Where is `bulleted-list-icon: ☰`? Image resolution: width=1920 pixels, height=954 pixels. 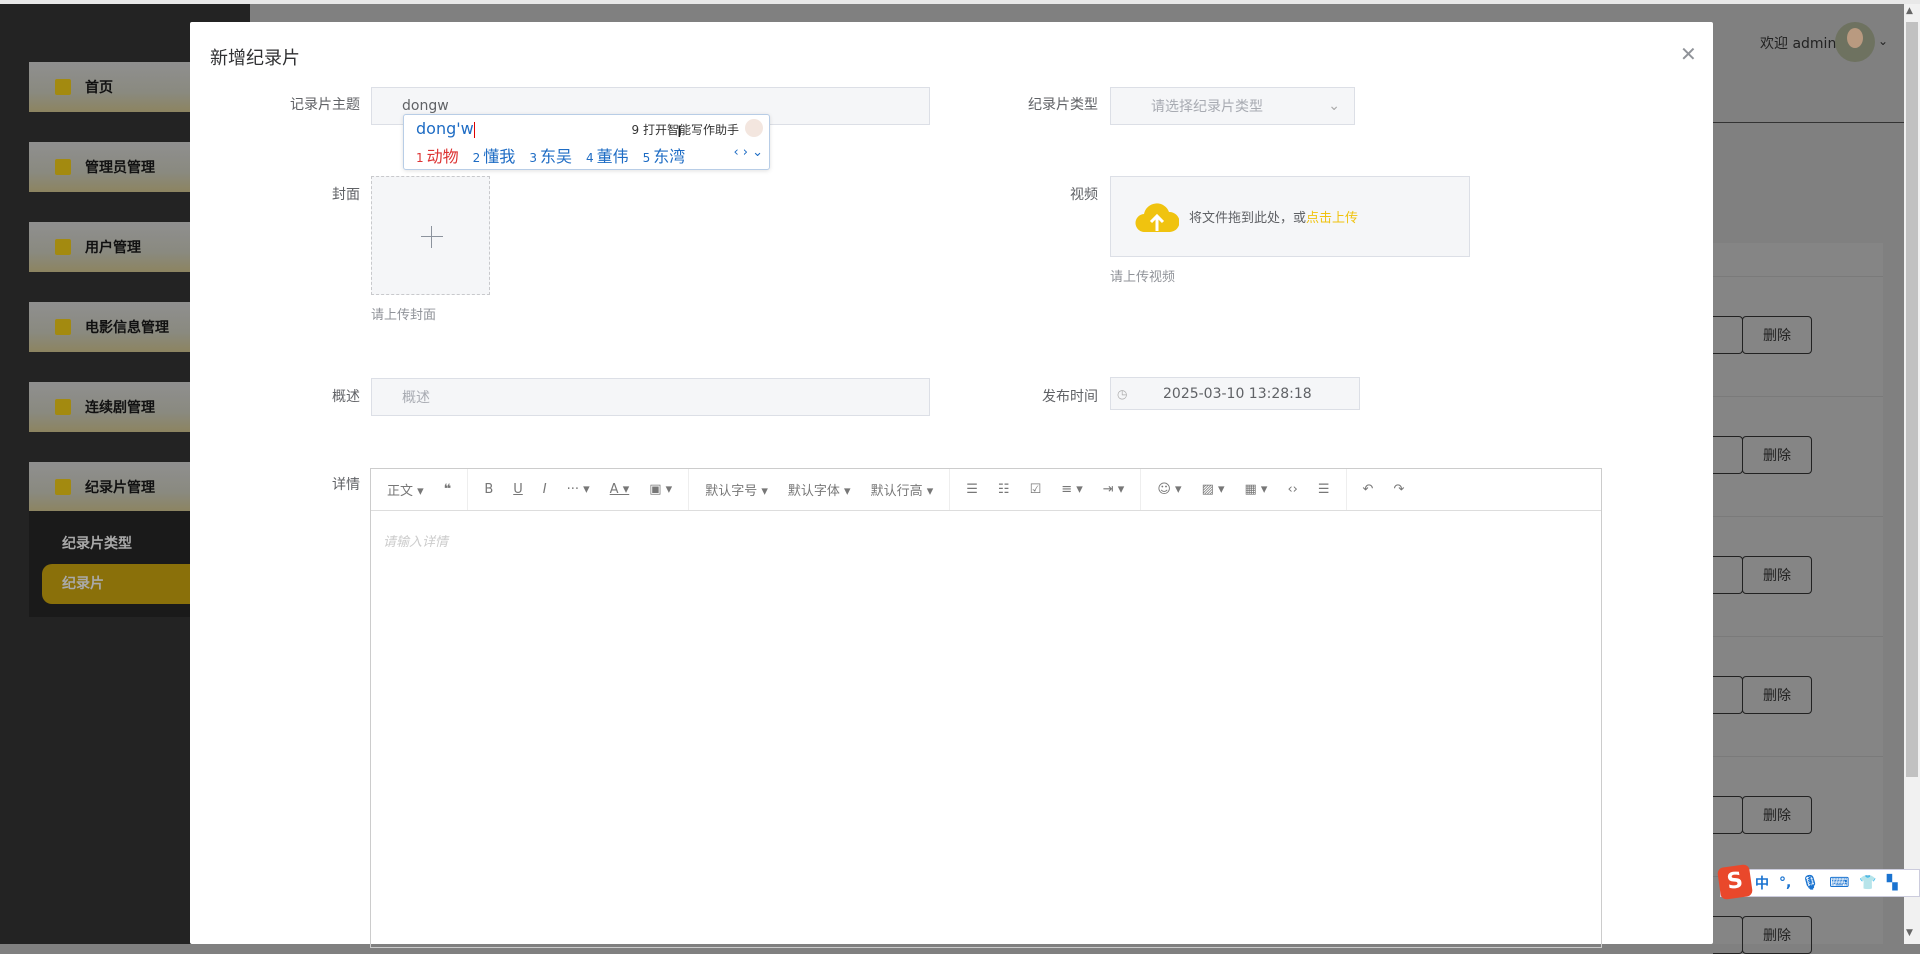 bulleted-list-icon: ☰ is located at coordinates (972, 489).